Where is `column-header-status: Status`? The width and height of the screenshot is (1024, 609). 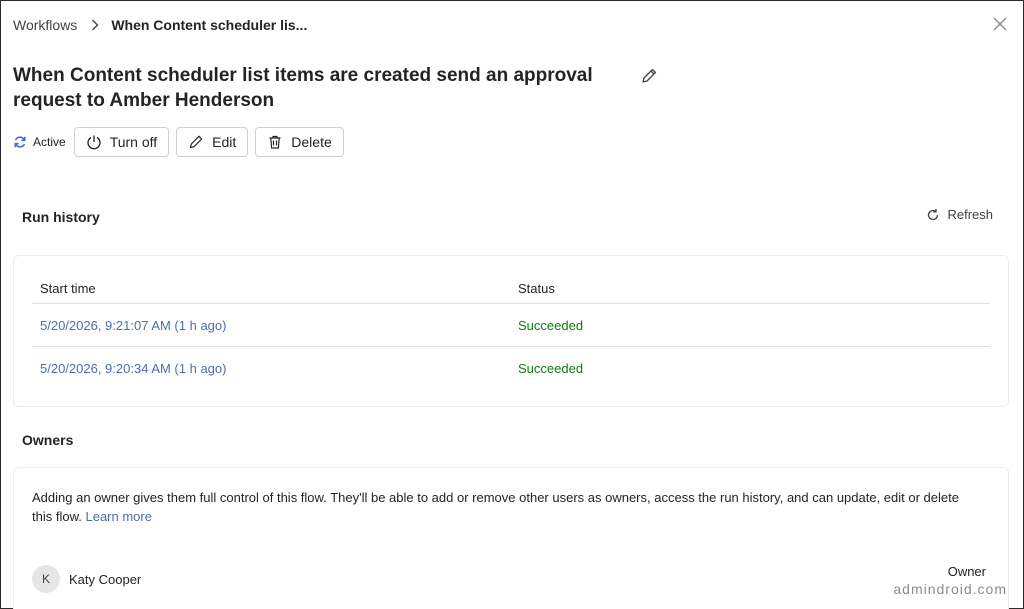
column-header-status: Status is located at coordinates (536, 288).